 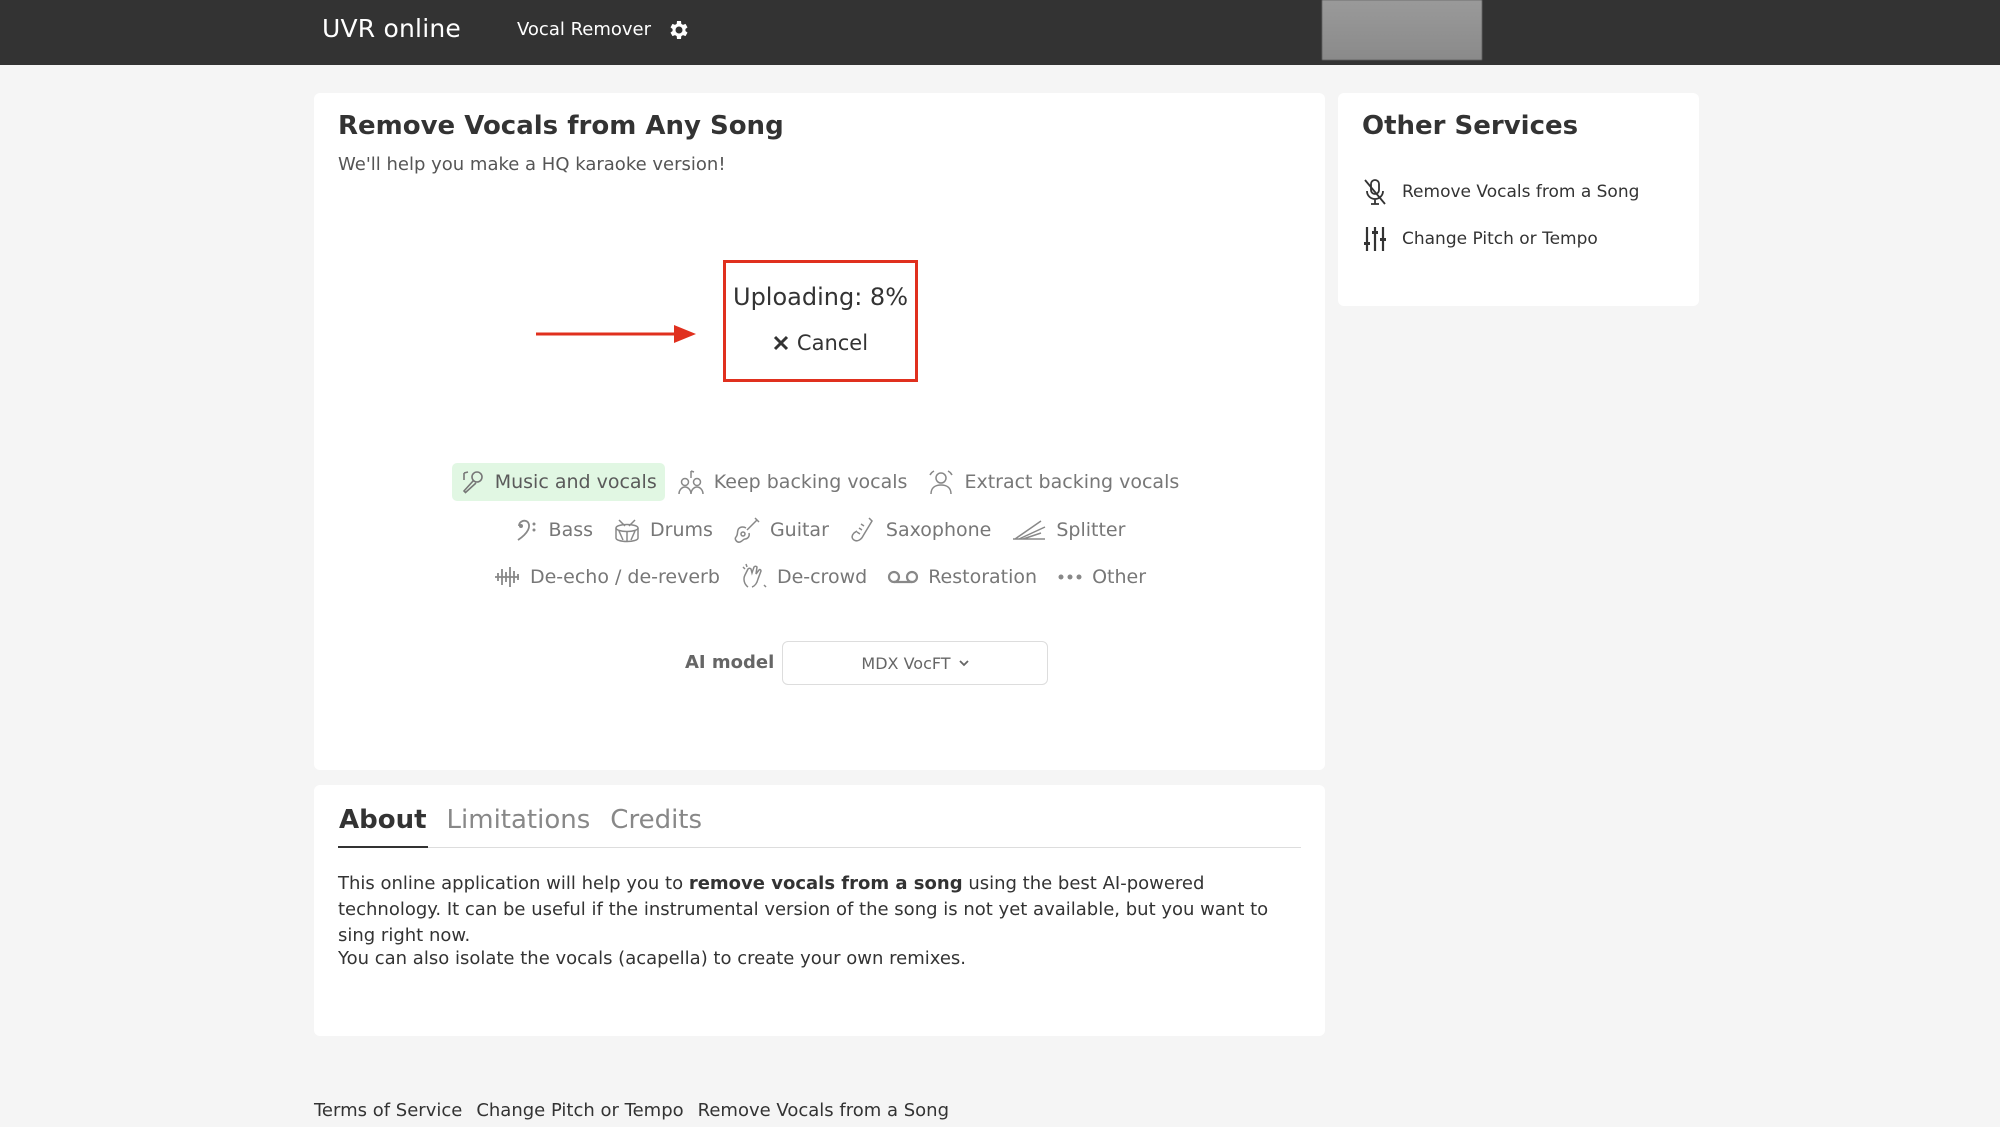 What do you see at coordinates (519, 826) in the screenshot?
I see `tab-limitations: Limitations` at bounding box center [519, 826].